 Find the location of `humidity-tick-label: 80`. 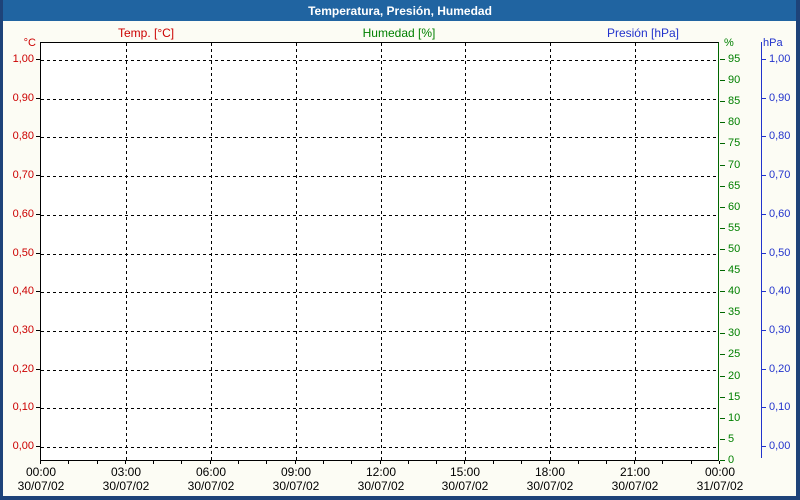

humidity-tick-label: 80 is located at coordinates (734, 122).